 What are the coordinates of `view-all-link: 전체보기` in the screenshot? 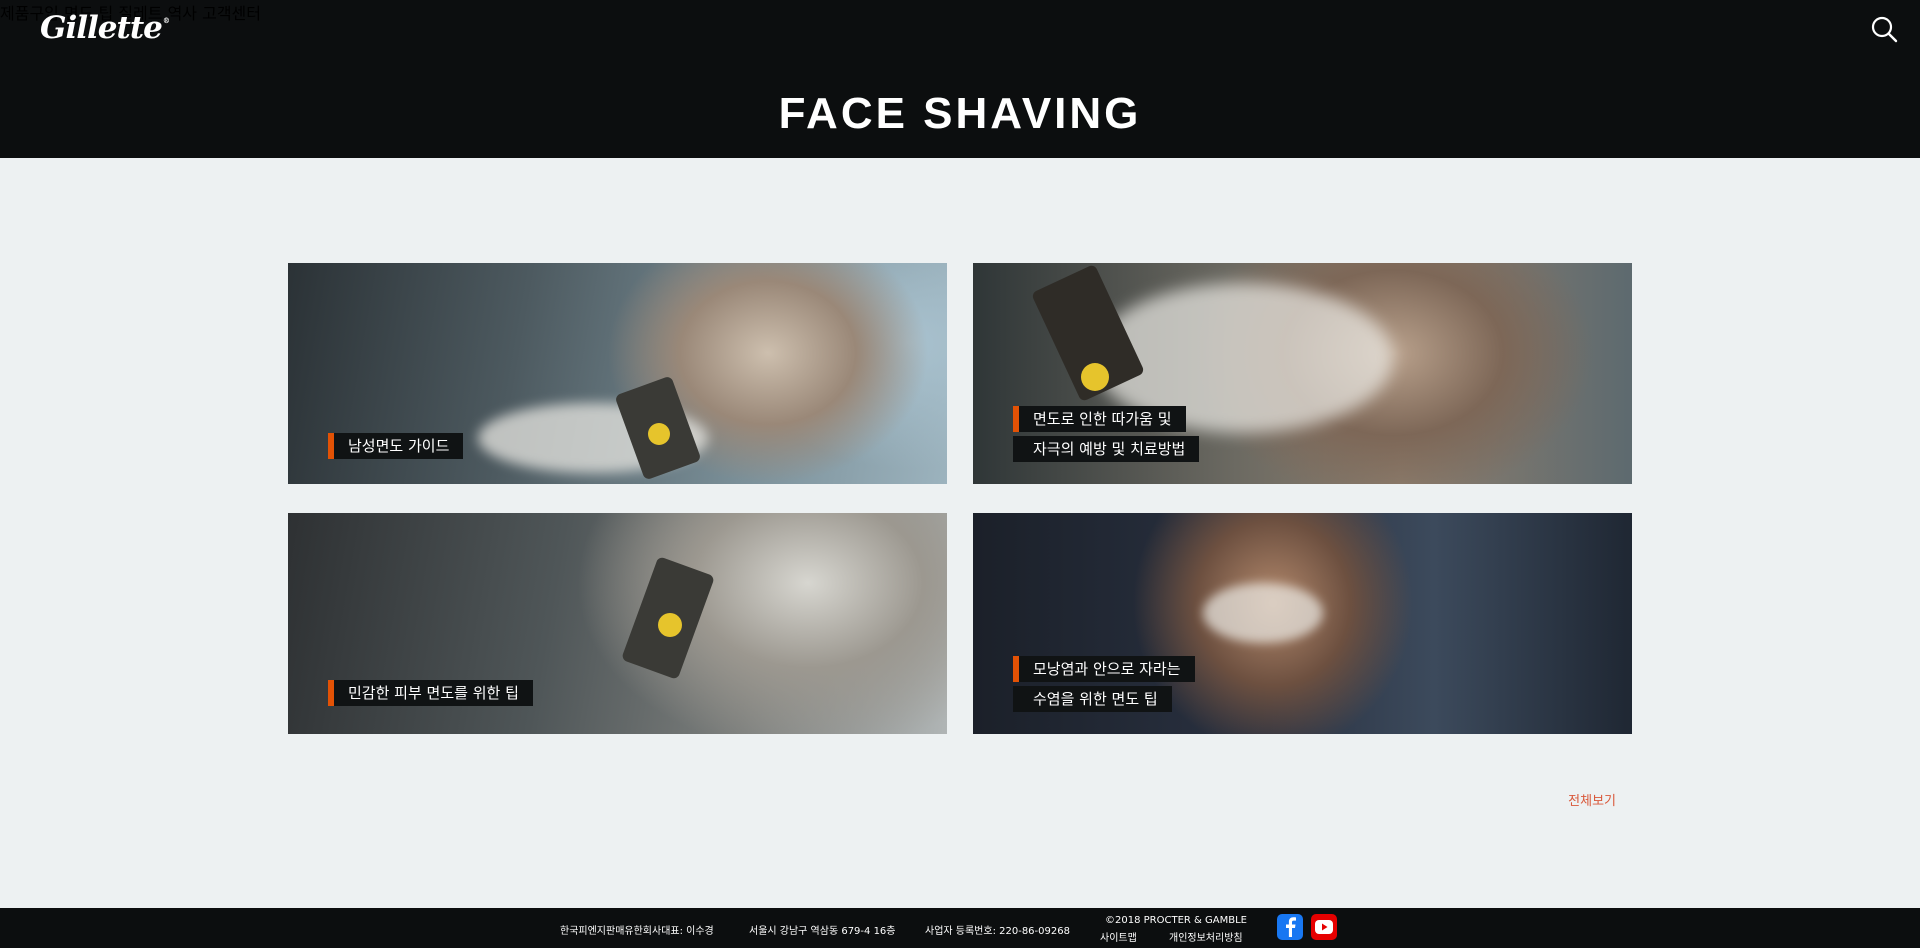 It's located at (1592, 799).